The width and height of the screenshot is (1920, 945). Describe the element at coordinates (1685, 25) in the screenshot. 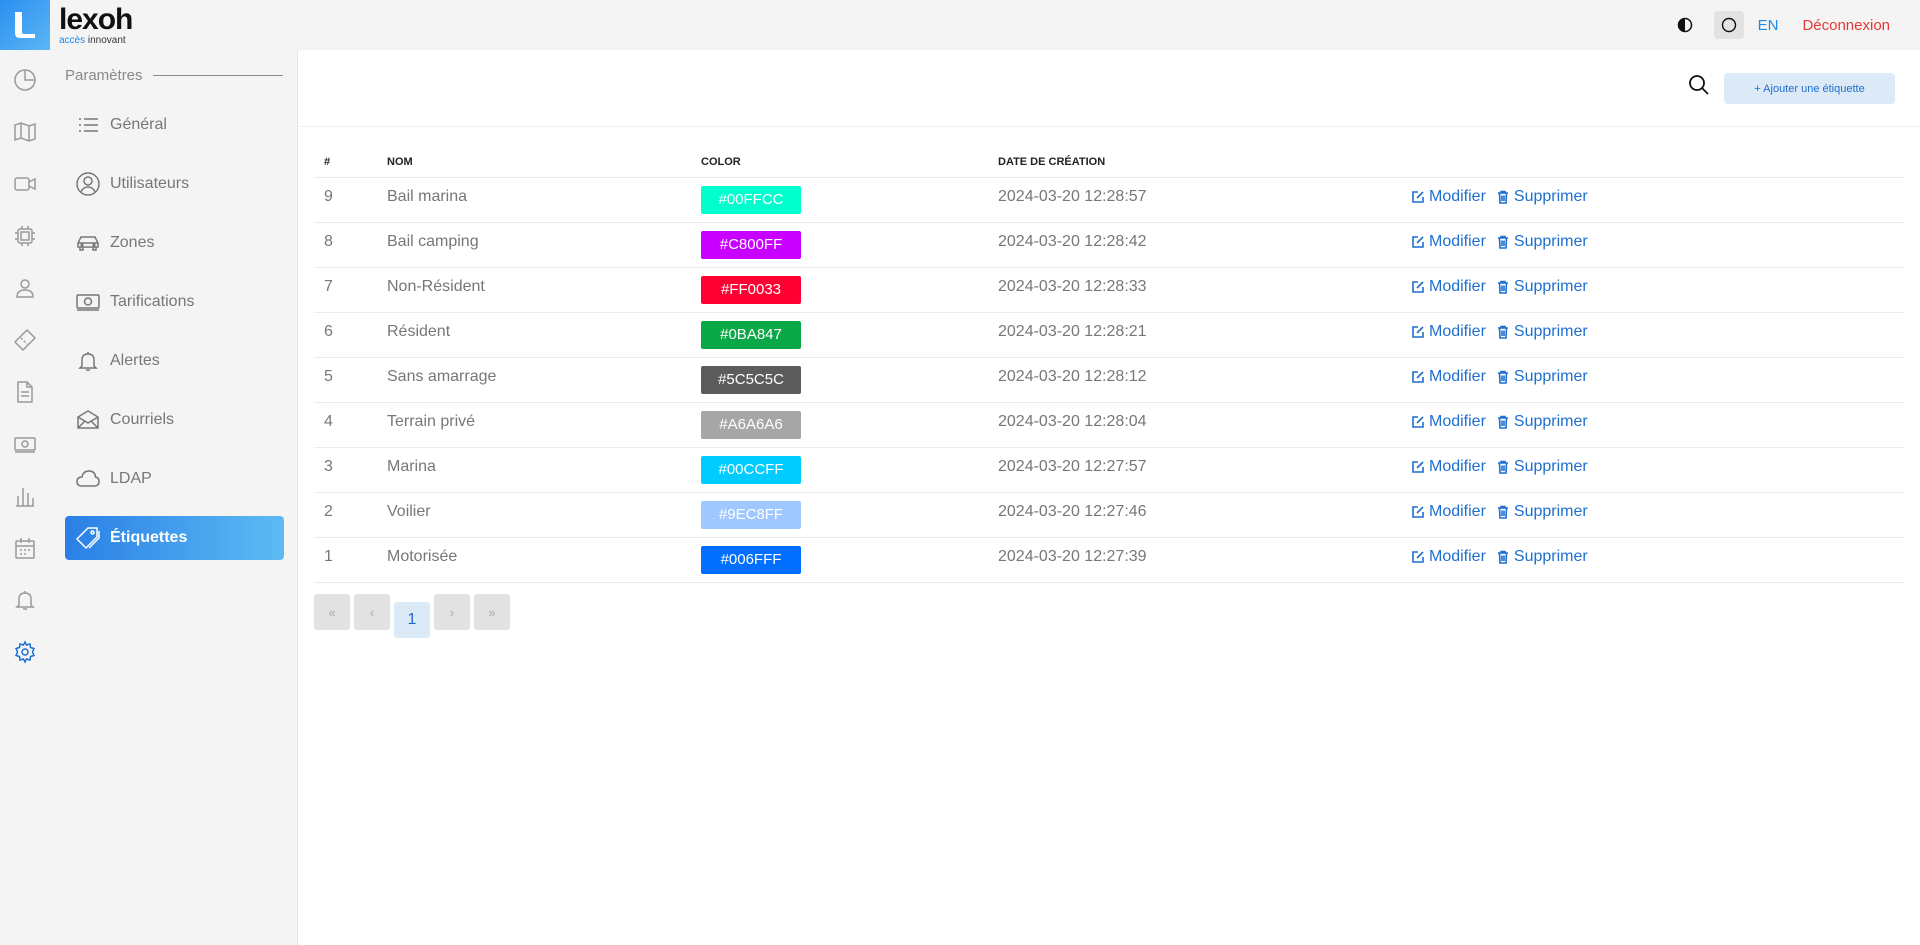

I see `contrast-icon` at that location.